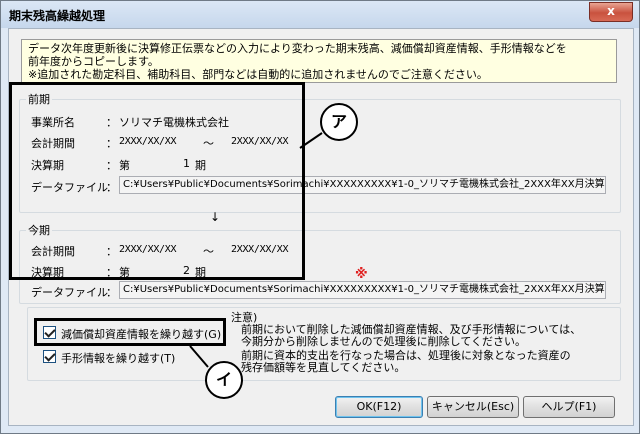  I want to click on carry-notes-label: 手形情報を繰り越す(T), so click(118, 358).